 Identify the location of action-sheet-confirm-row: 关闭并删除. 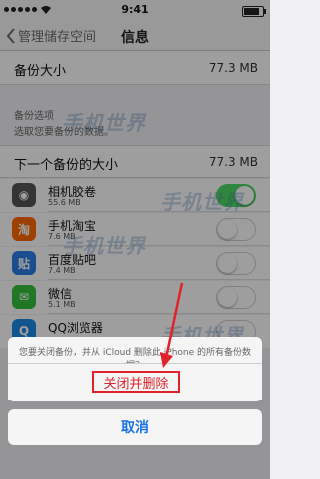
(135, 382).